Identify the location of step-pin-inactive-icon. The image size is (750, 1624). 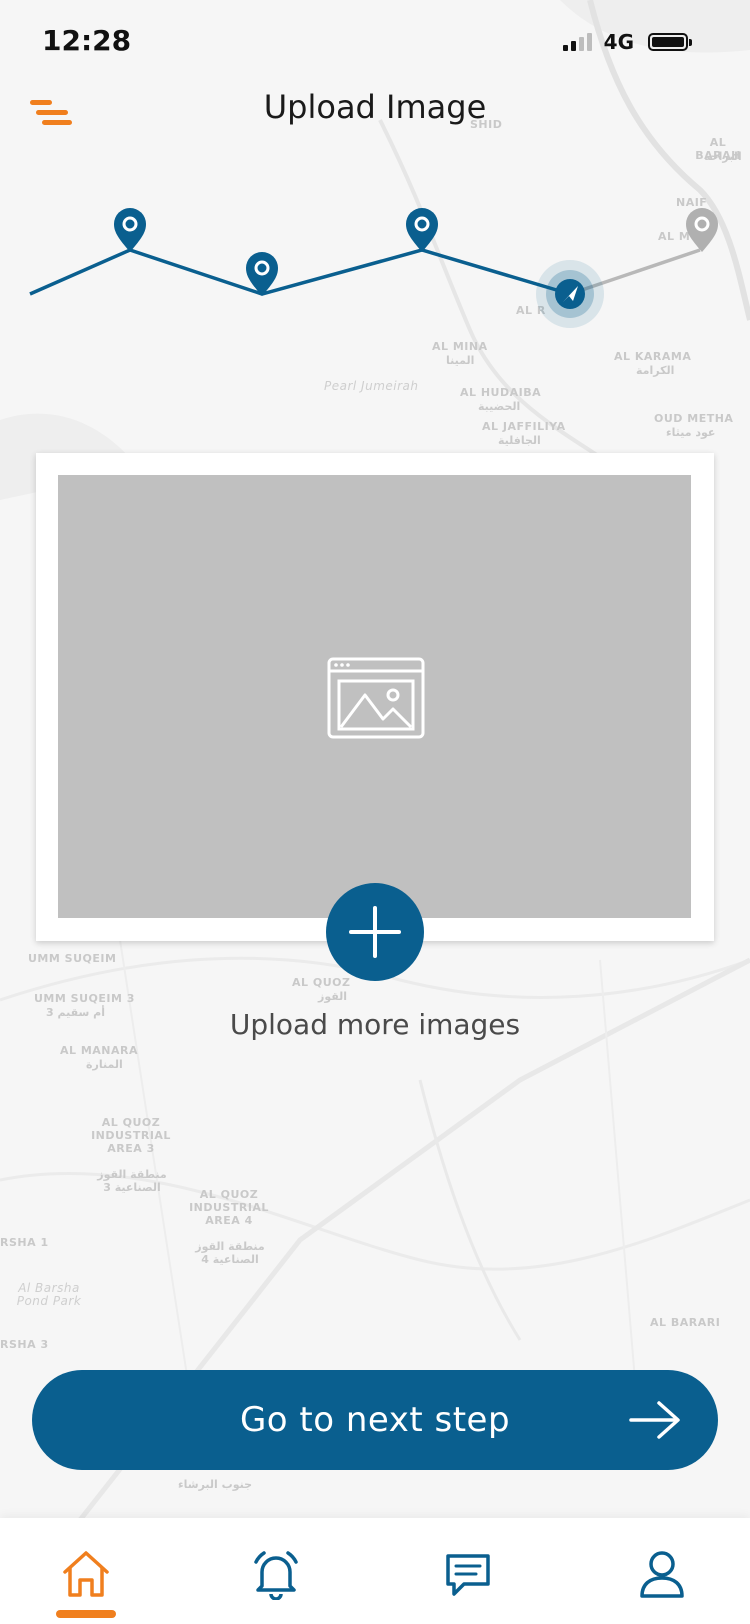
(702, 230).